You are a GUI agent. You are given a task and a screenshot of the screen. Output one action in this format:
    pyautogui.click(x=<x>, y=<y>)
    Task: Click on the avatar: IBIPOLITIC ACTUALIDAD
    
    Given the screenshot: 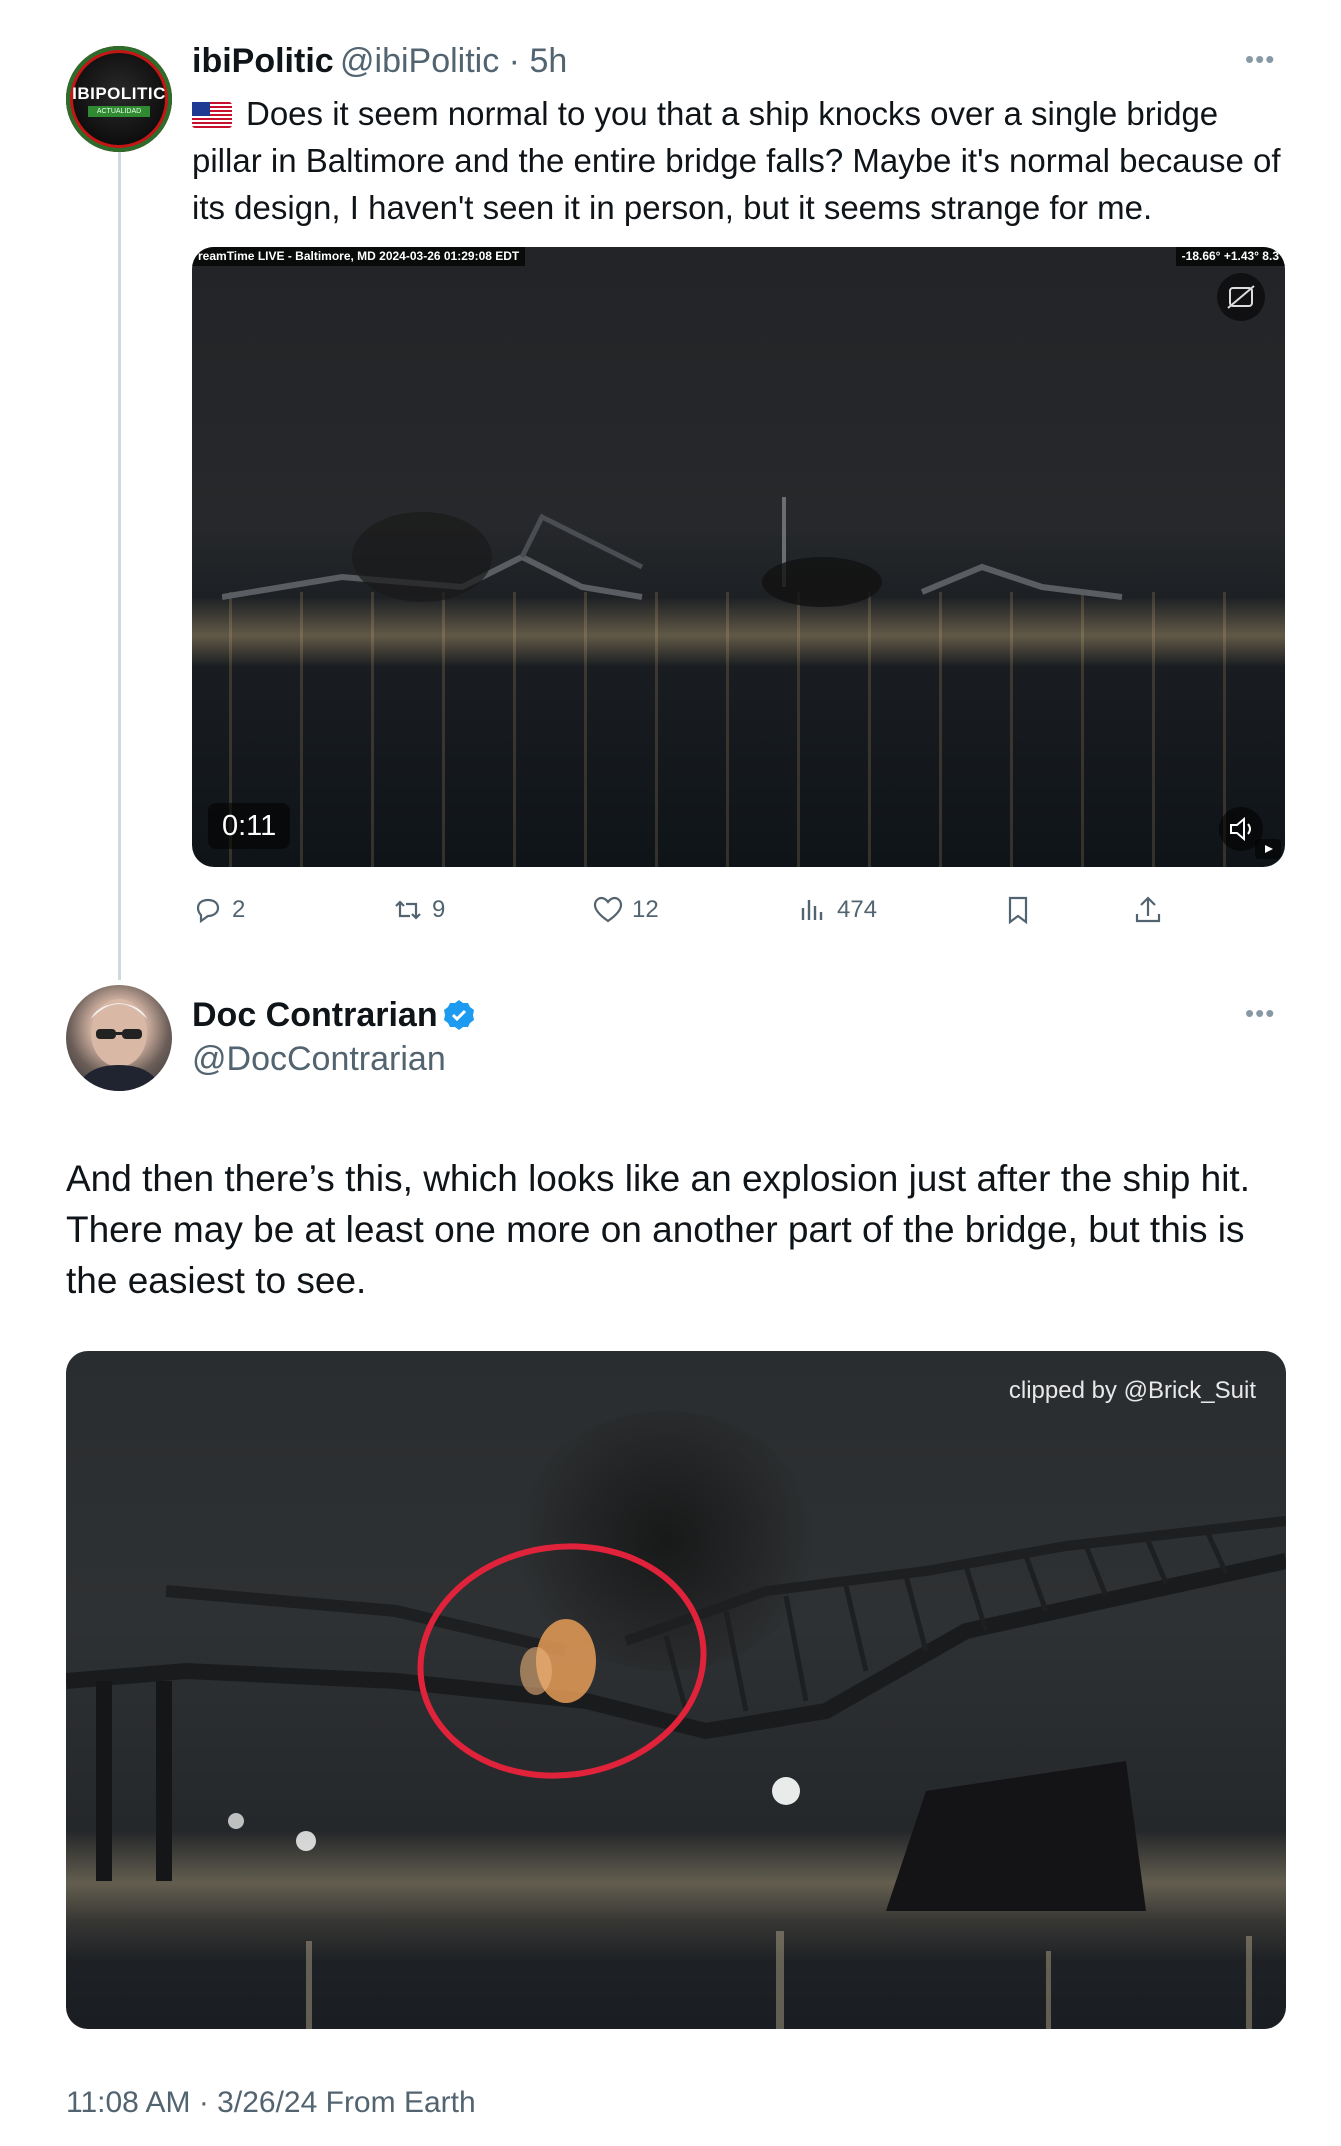 What is the action you would take?
    pyautogui.click(x=119, y=99)
    